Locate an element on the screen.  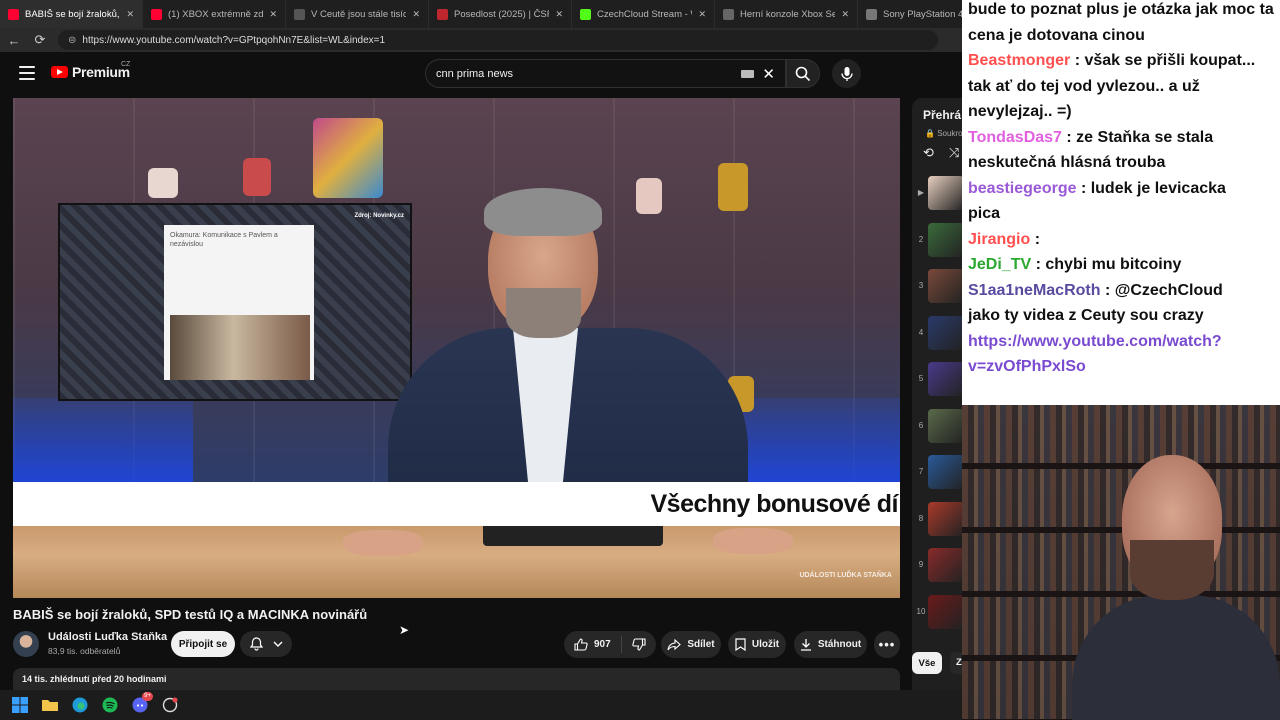
chat-username: Beastmonger is located at coordinates (1019, 60).